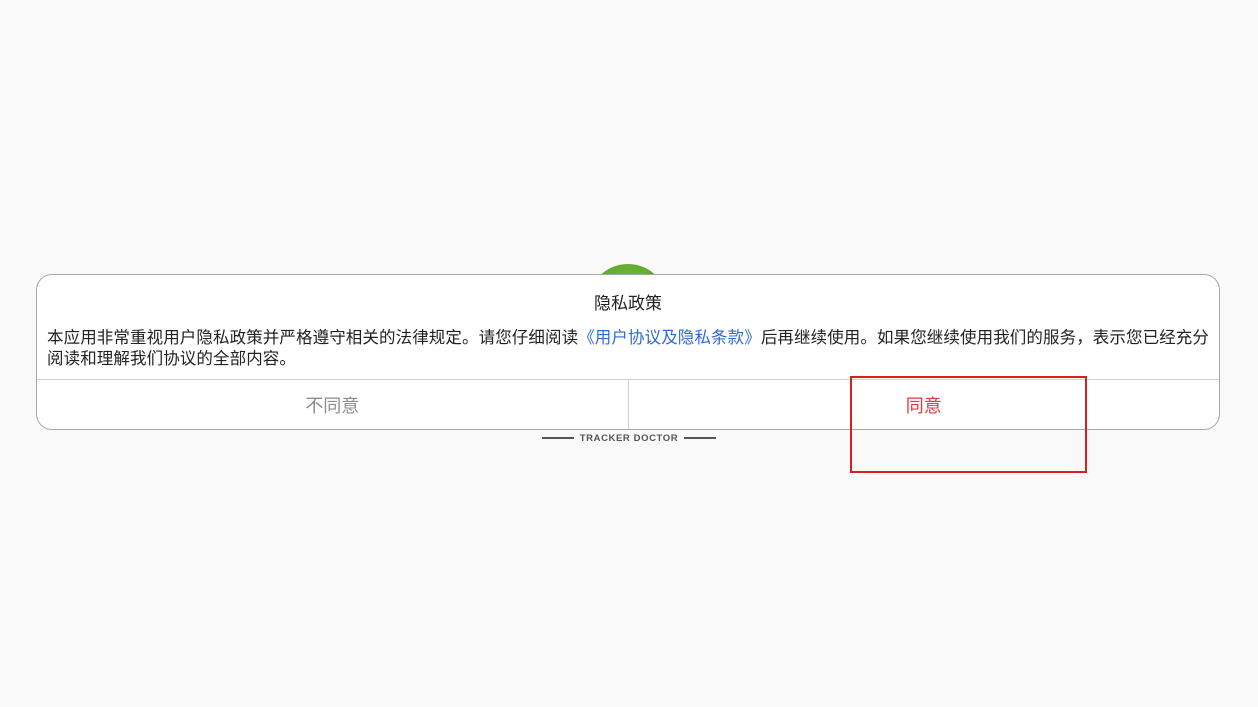 Image resolution: width=1258 pixels, height=707 pixels. What do you see at coordinates (333, 404) in the screenshot?
I see `disagree-button: 不同意` at bounding box center [333, 404].